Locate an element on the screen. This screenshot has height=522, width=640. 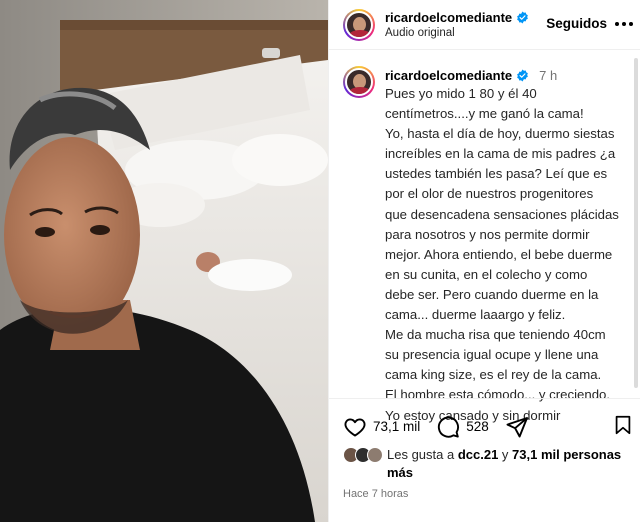
share-action is located at coordinates (517, 427).